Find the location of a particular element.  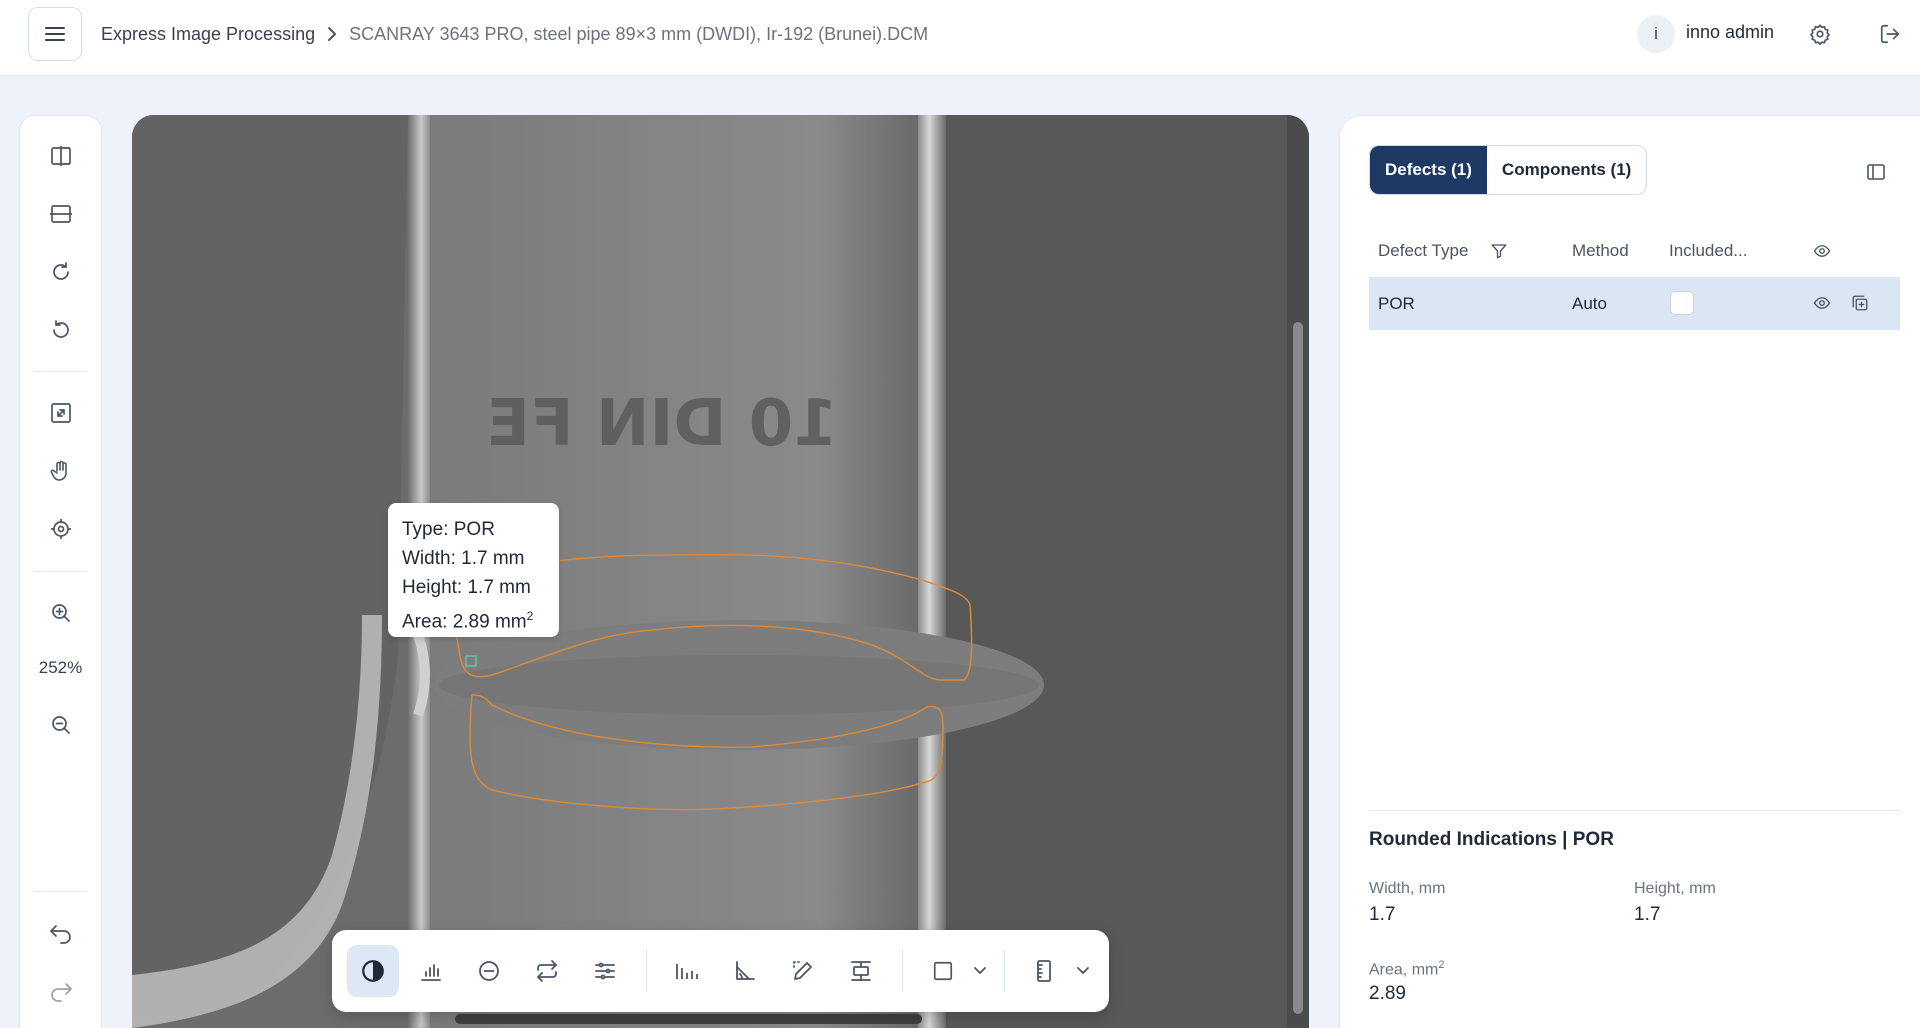

radiograph-marker-text: 10 DIN FE is located at coordinates (662, 424).